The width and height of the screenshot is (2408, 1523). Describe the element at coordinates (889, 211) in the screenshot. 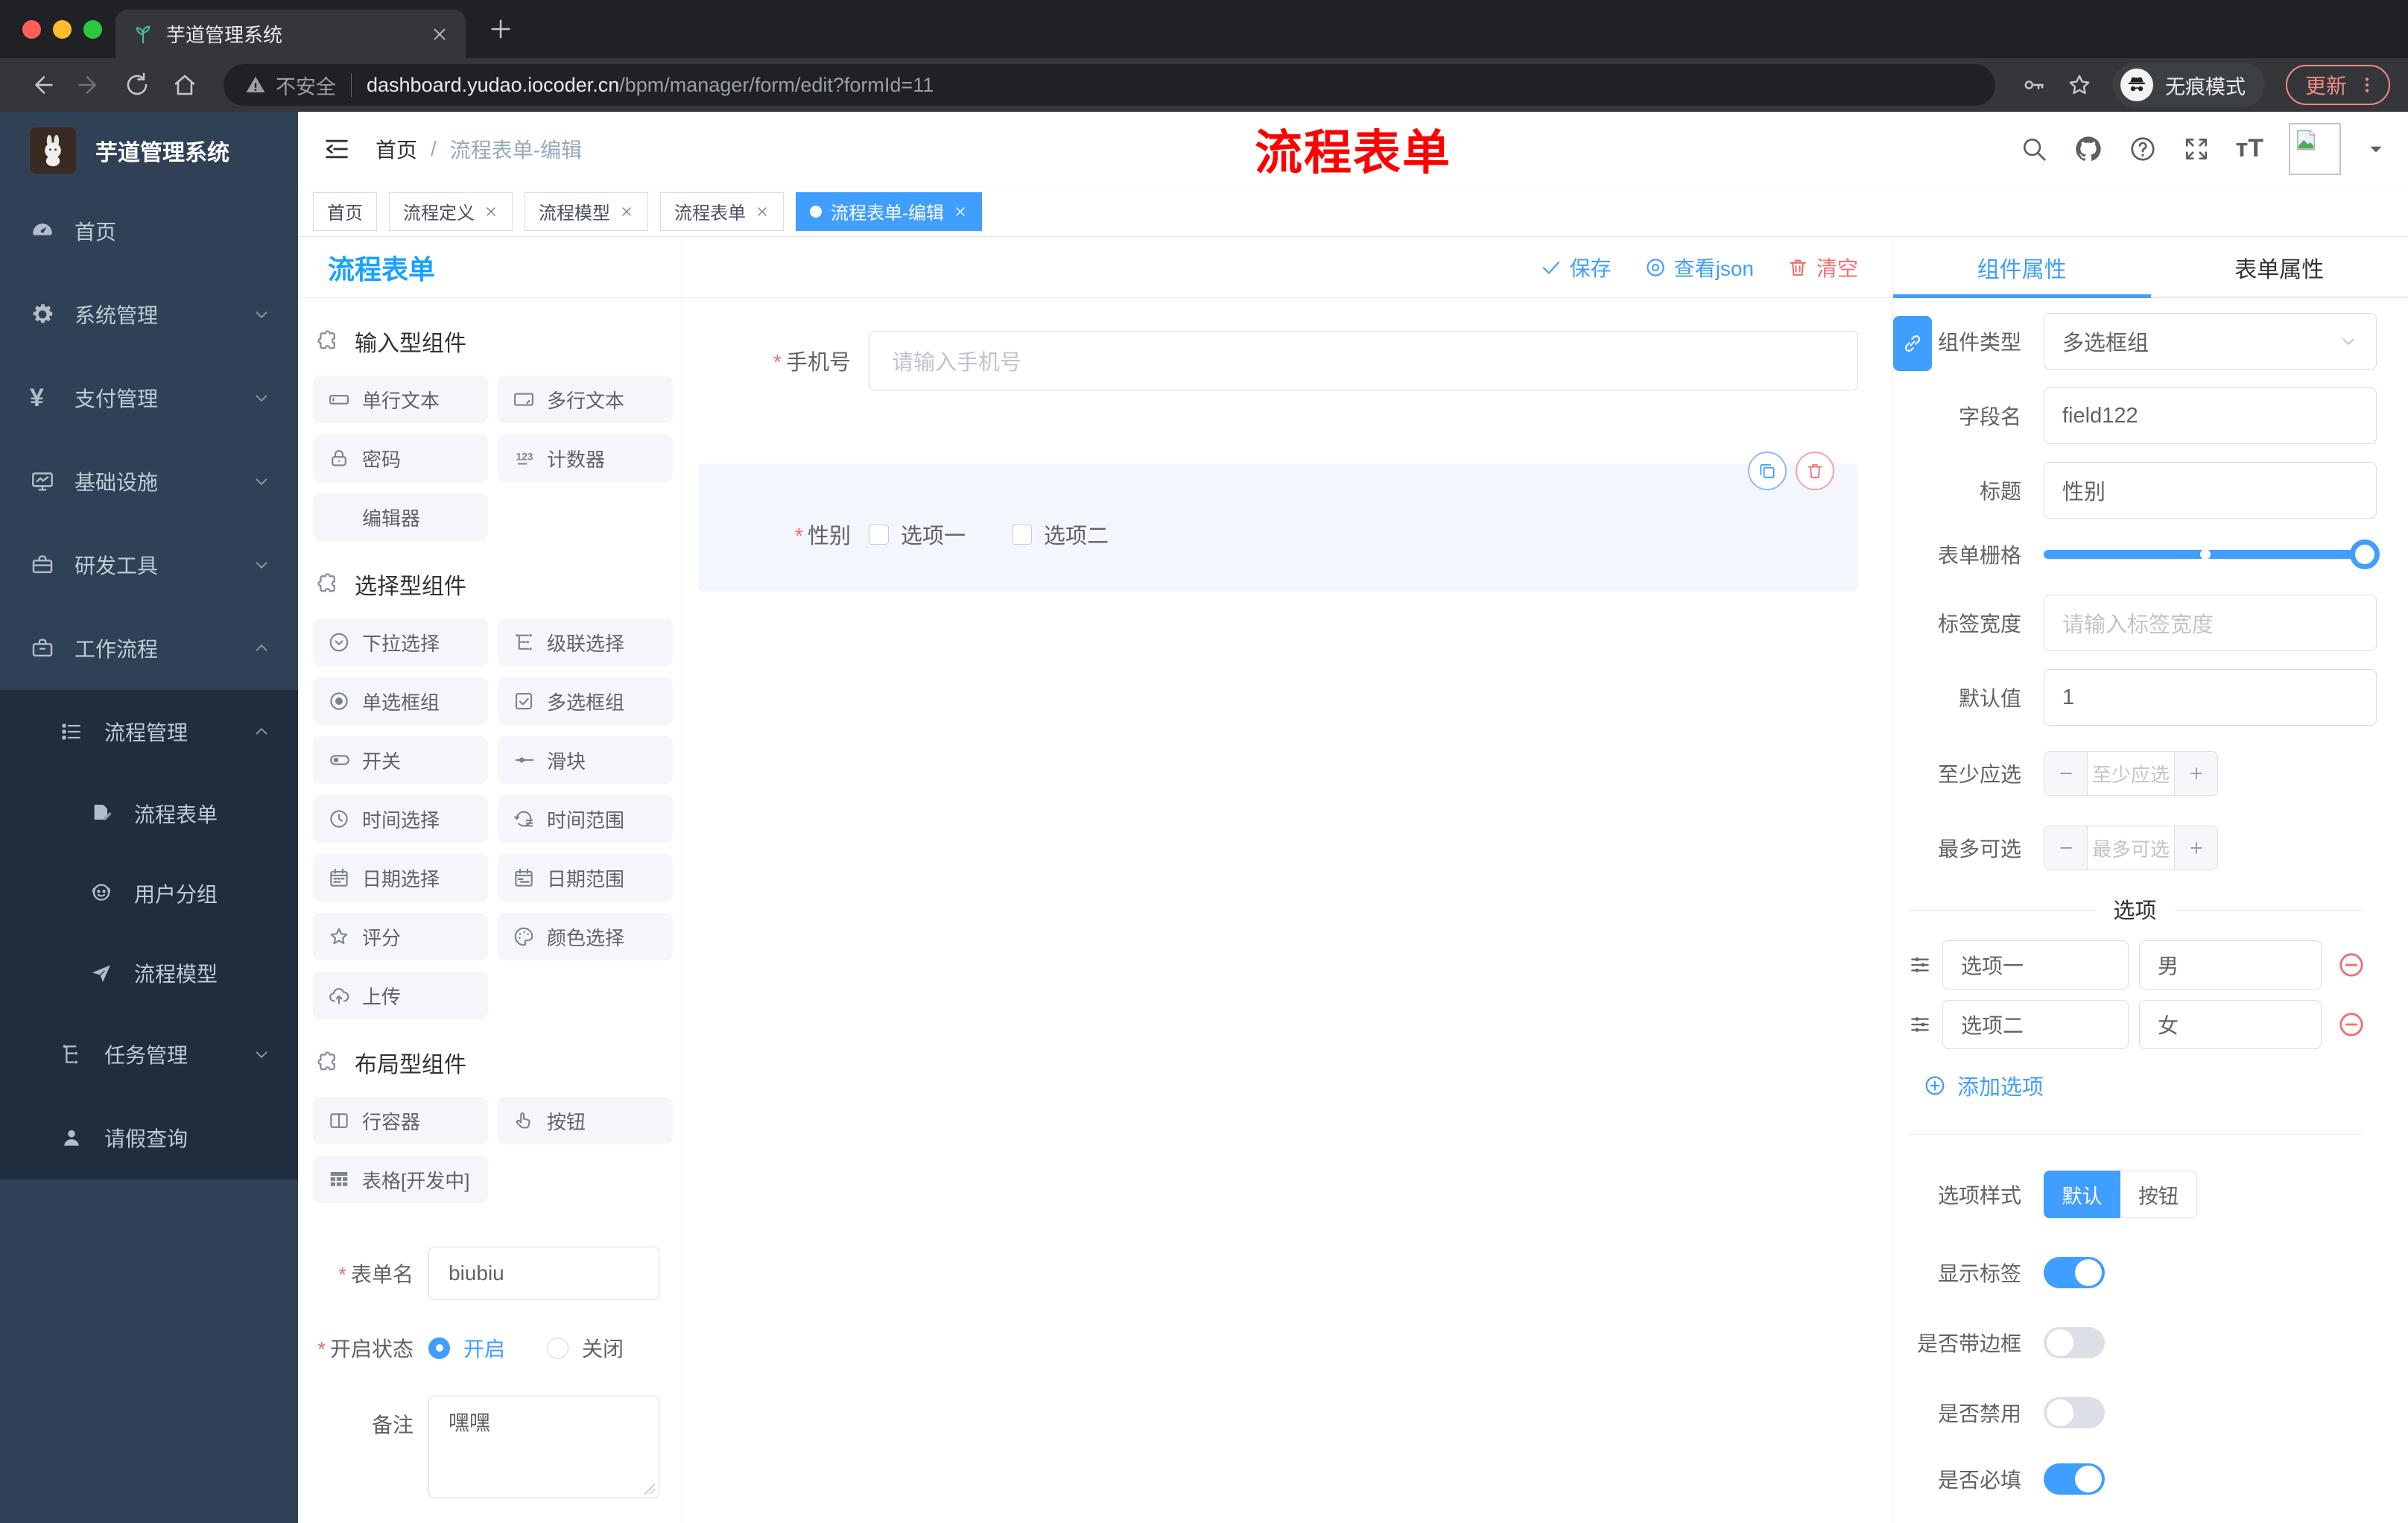

I see `tag-process-form-edit: 流程表单-编辑` at that location.